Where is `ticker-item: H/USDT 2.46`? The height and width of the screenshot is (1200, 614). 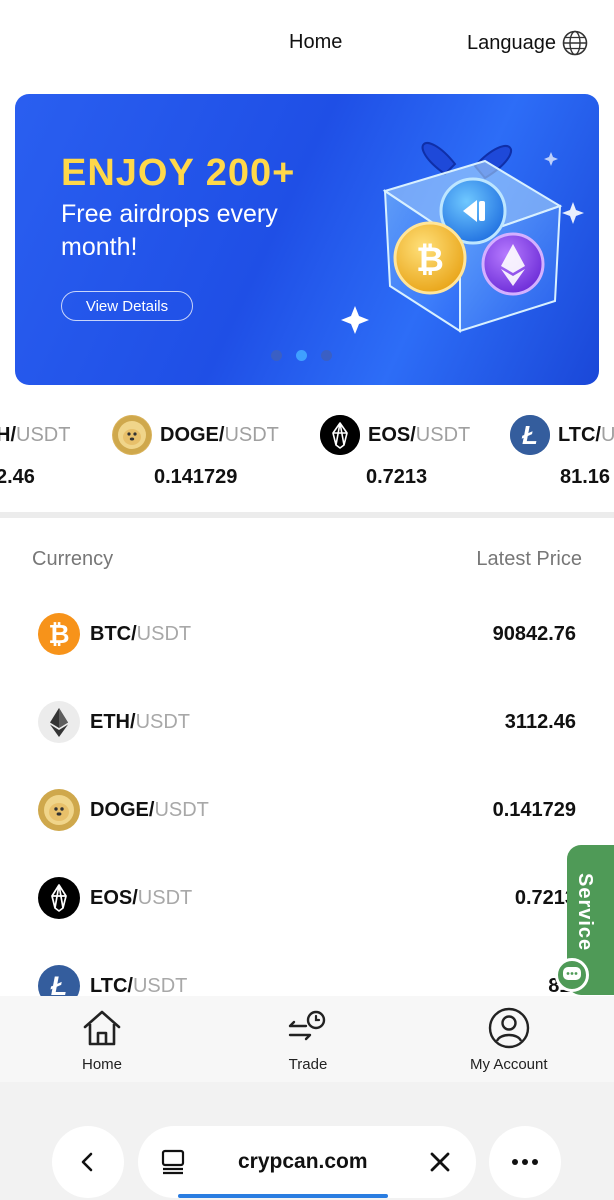
ticker-item: H/USDT 2.46 is located at coordinates (35, 452).